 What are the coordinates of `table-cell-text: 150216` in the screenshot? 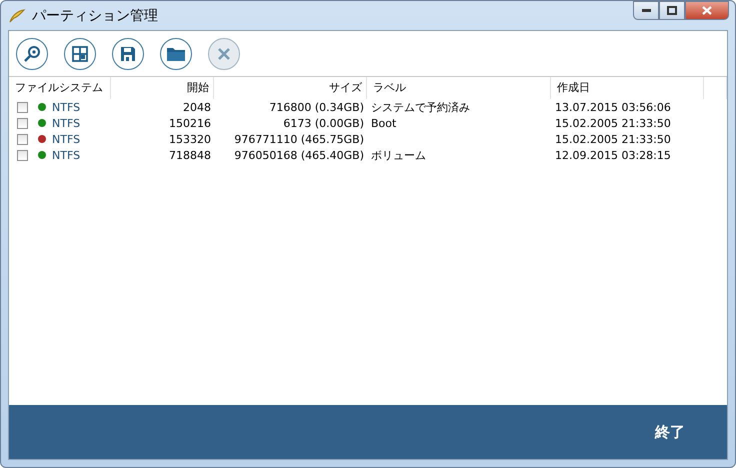 It's located at (190, 123).